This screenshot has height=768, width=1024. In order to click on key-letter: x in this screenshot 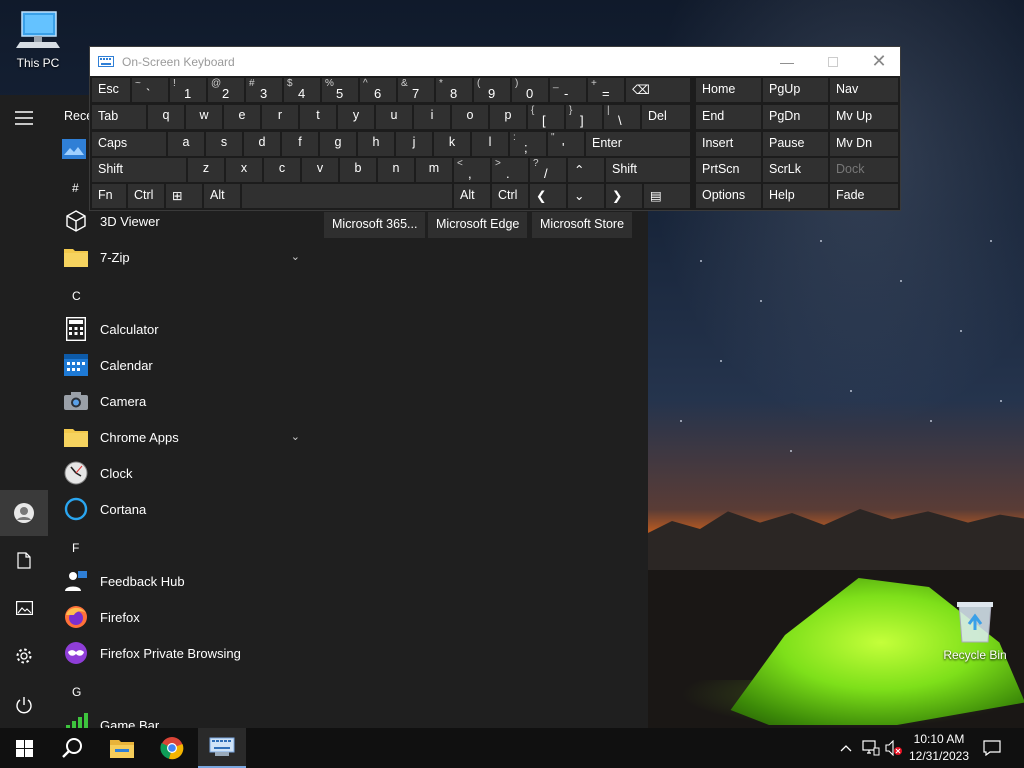, I will do `click(244, 170)`.